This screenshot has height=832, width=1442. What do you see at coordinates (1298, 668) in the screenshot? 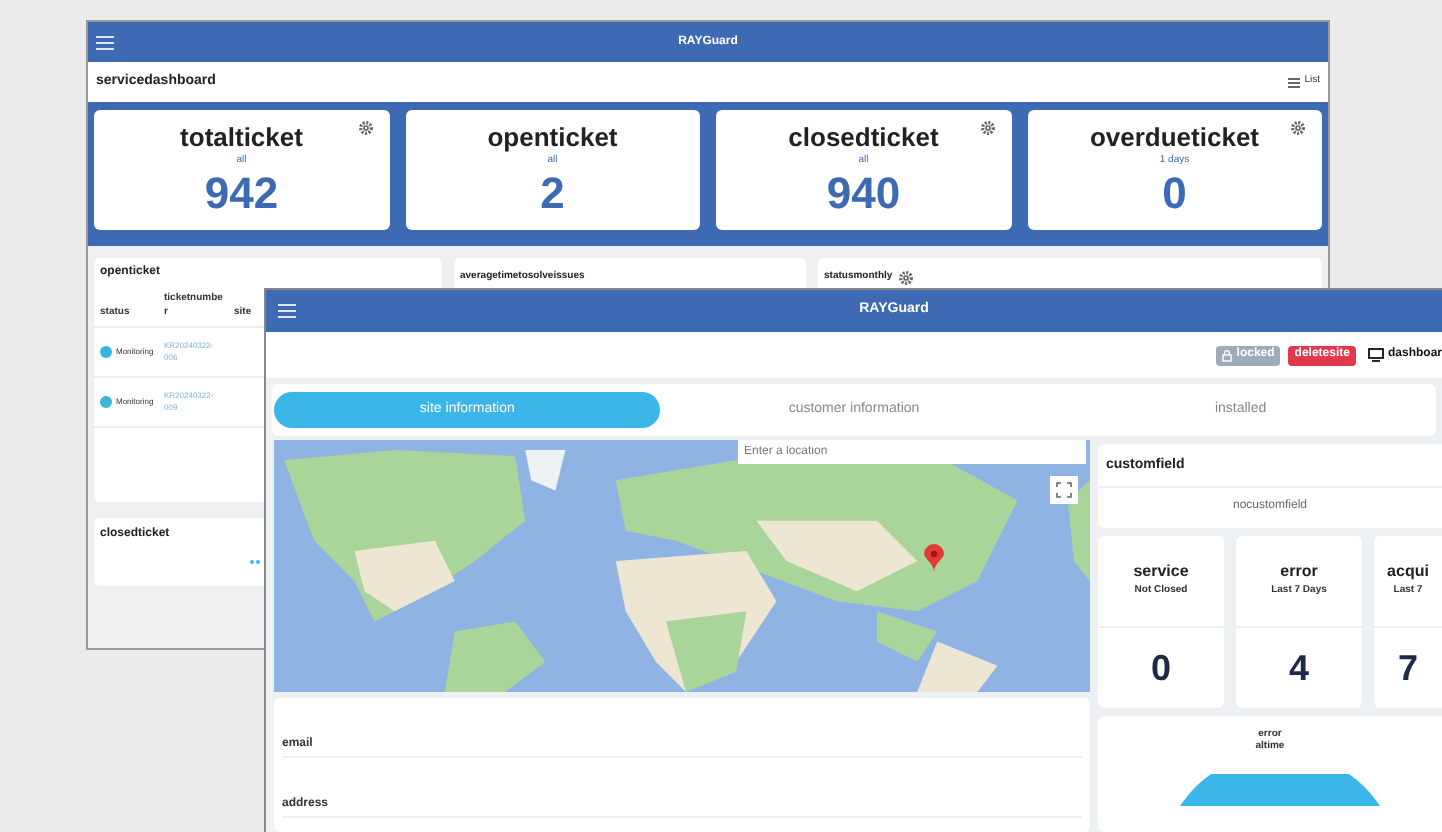
I see `stat-value: 4` at bounding box center [1298, 668].